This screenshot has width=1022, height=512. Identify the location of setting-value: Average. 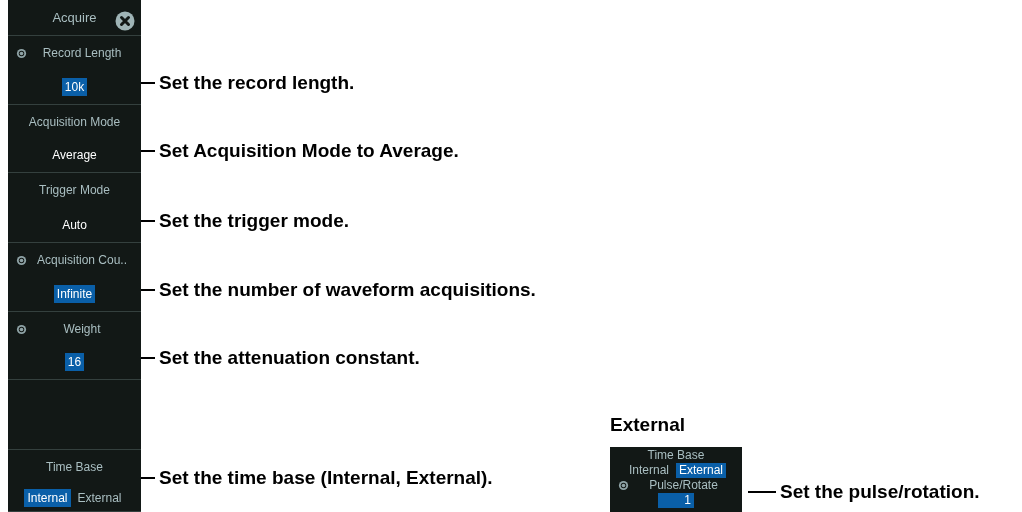
(74, 155).